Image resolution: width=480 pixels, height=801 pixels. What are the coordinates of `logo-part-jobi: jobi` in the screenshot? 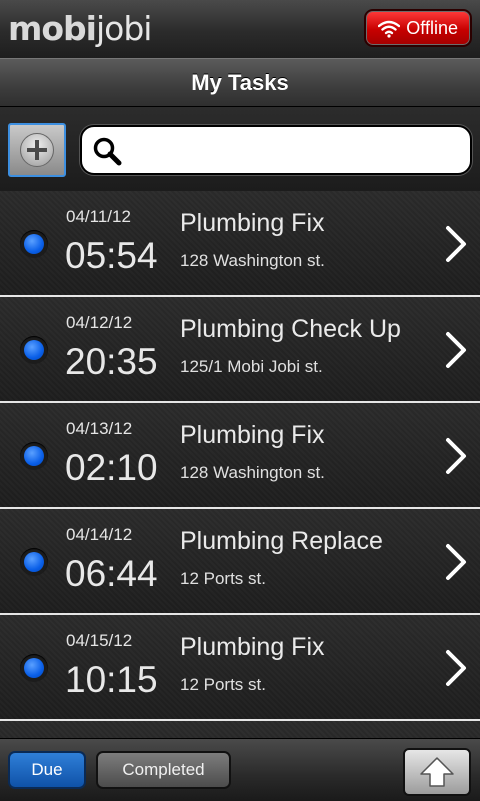 It's located at (124, 28).